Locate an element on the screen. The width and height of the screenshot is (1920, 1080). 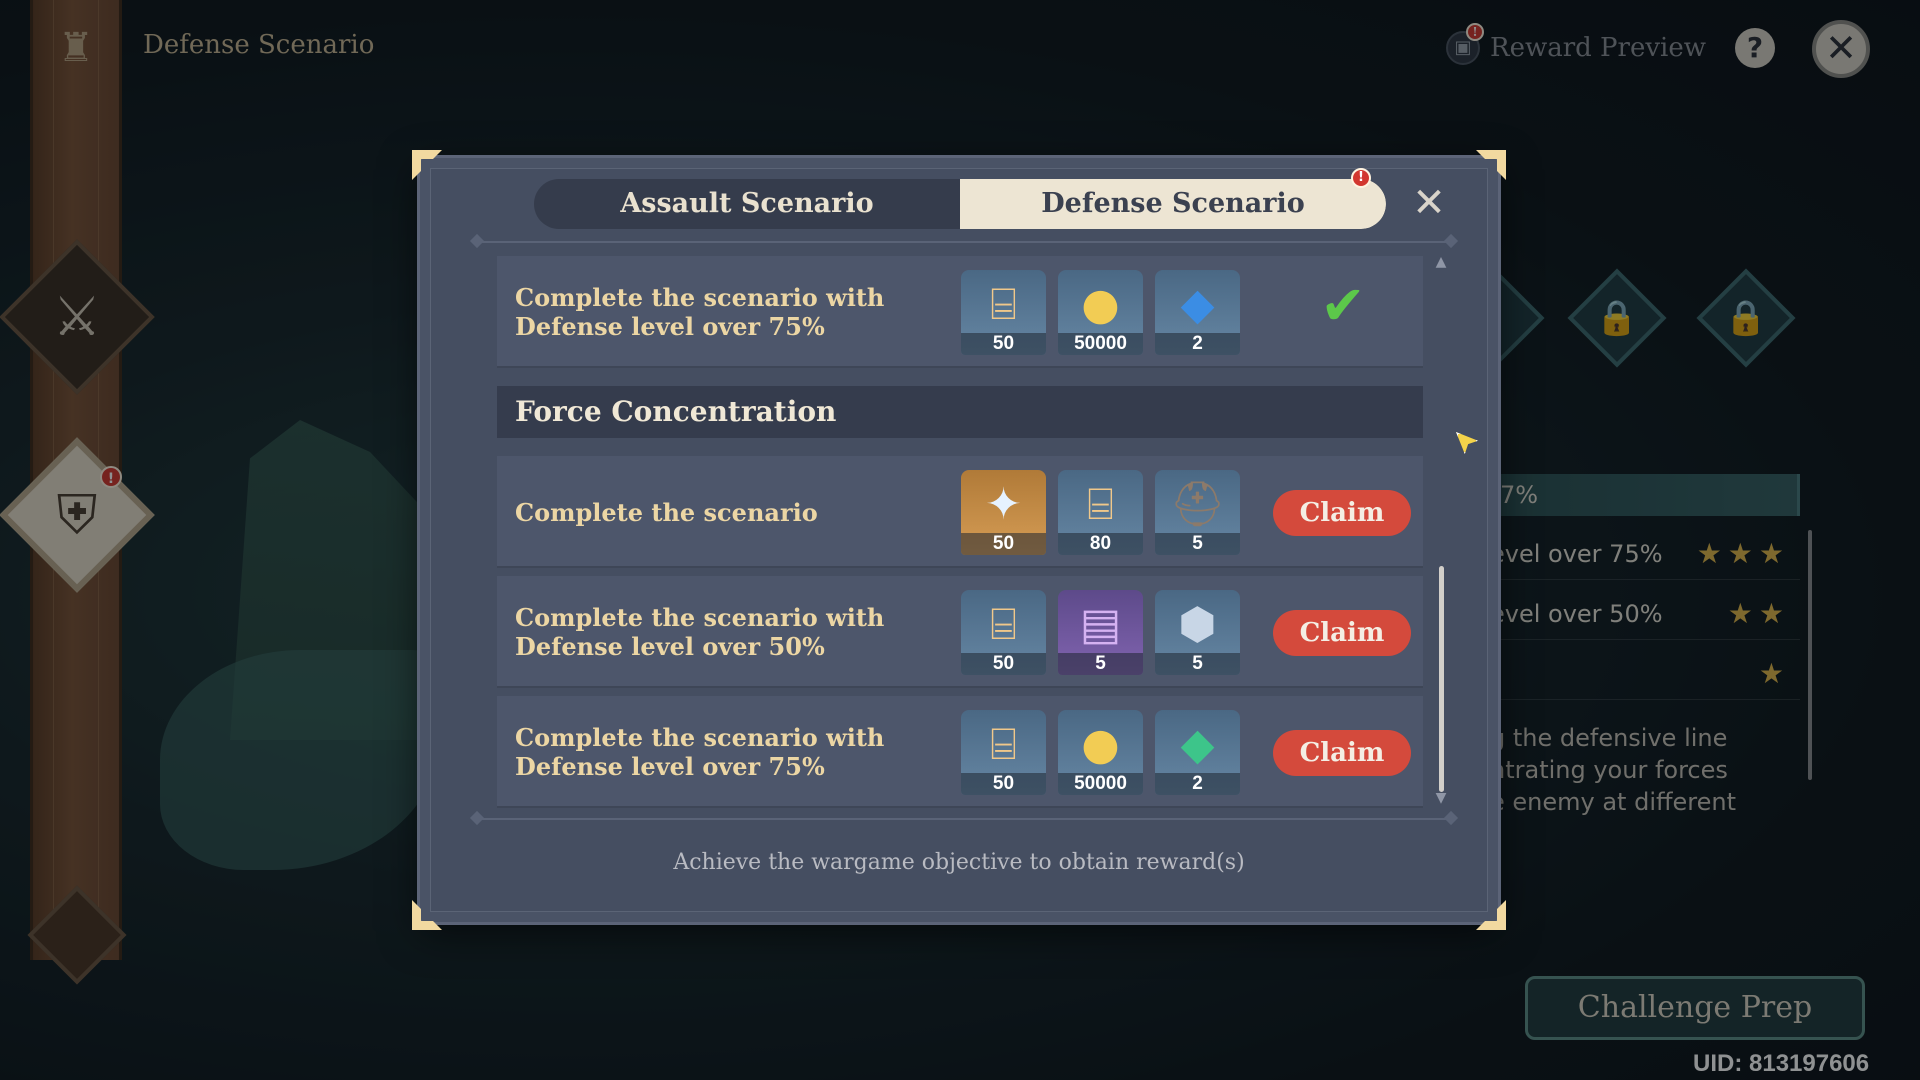
blue-crystal-icon: ◆ is located at coordinates (1197, 304).